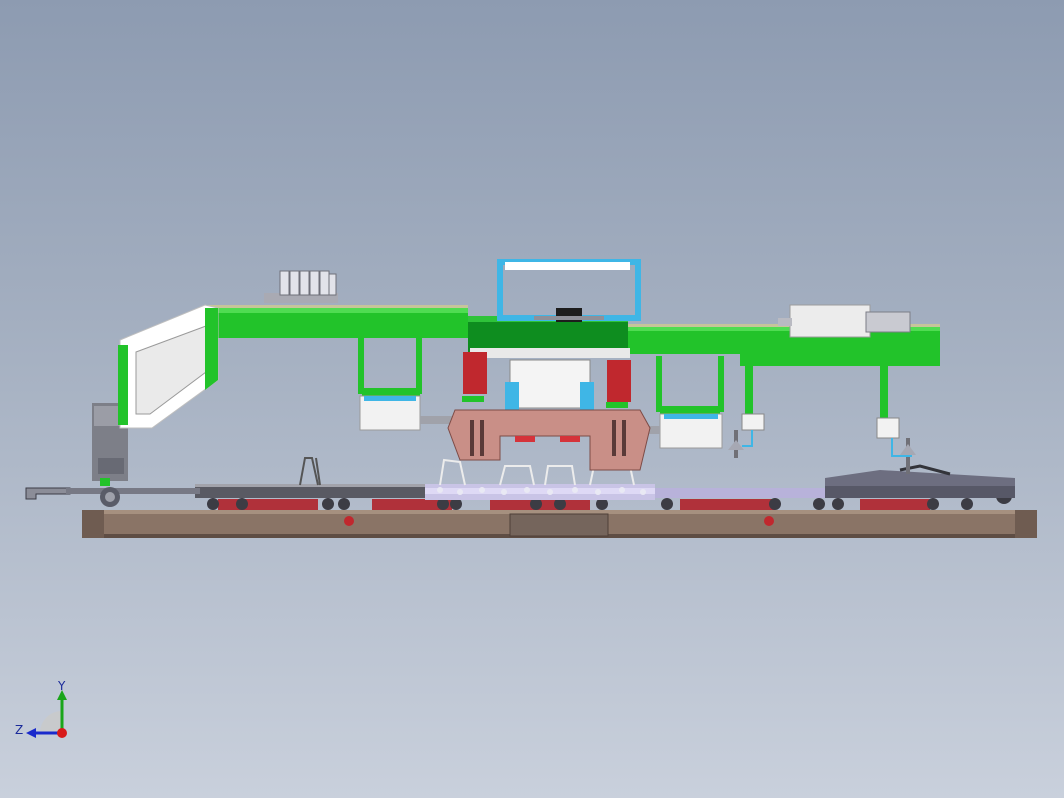  Describe the element at coordinates (112, 455) in the screenshot. I see `left-clamp` at that location.